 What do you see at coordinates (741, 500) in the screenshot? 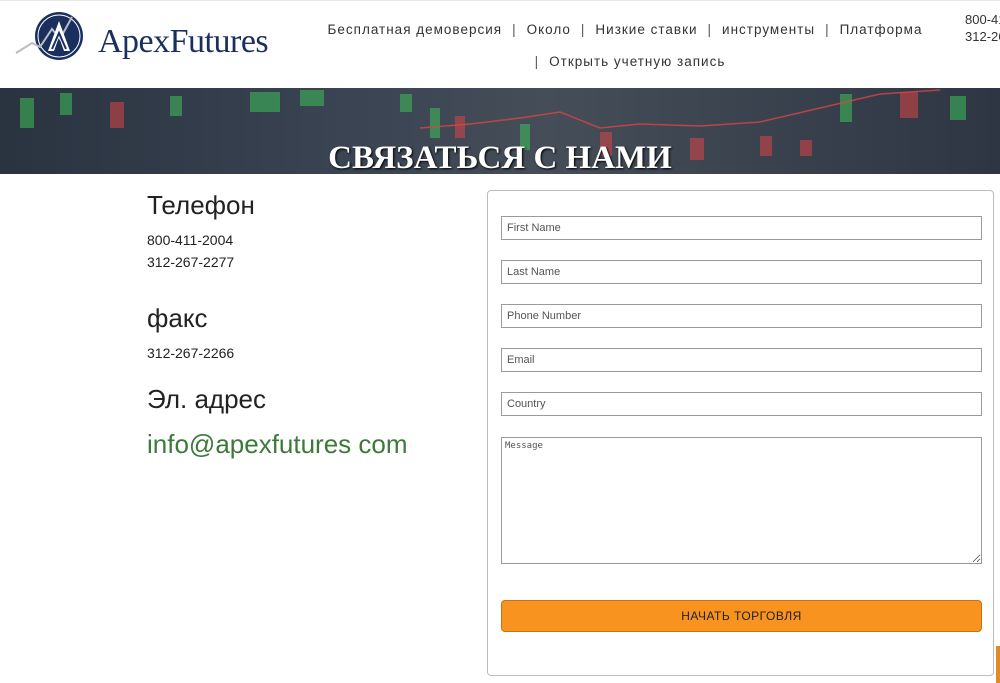
I see `message-textarea` at bounding box center [741, 500].